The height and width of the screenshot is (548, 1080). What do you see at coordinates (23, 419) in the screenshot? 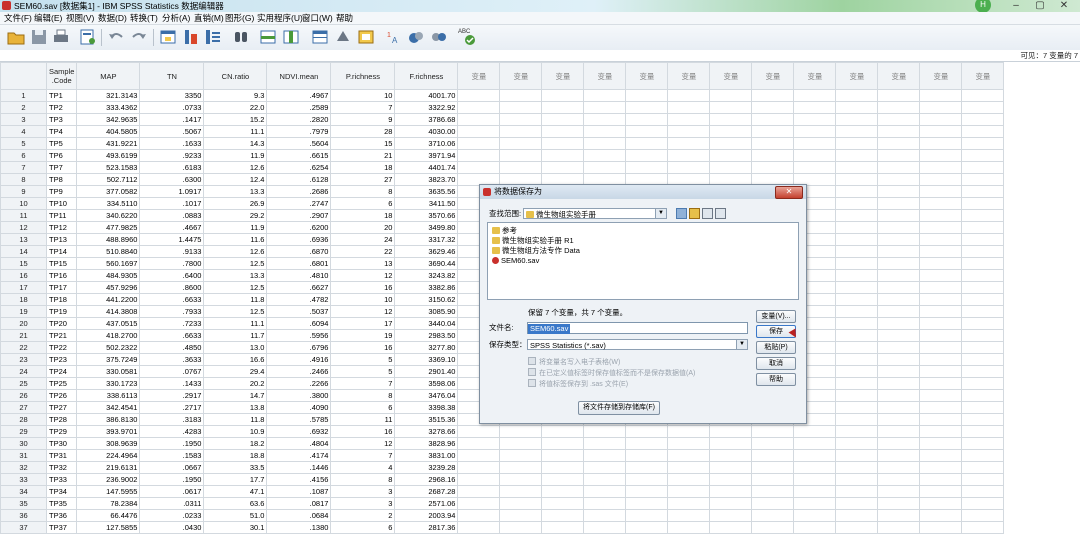
I see `row-number: 28` at bounding box center [23, 419].